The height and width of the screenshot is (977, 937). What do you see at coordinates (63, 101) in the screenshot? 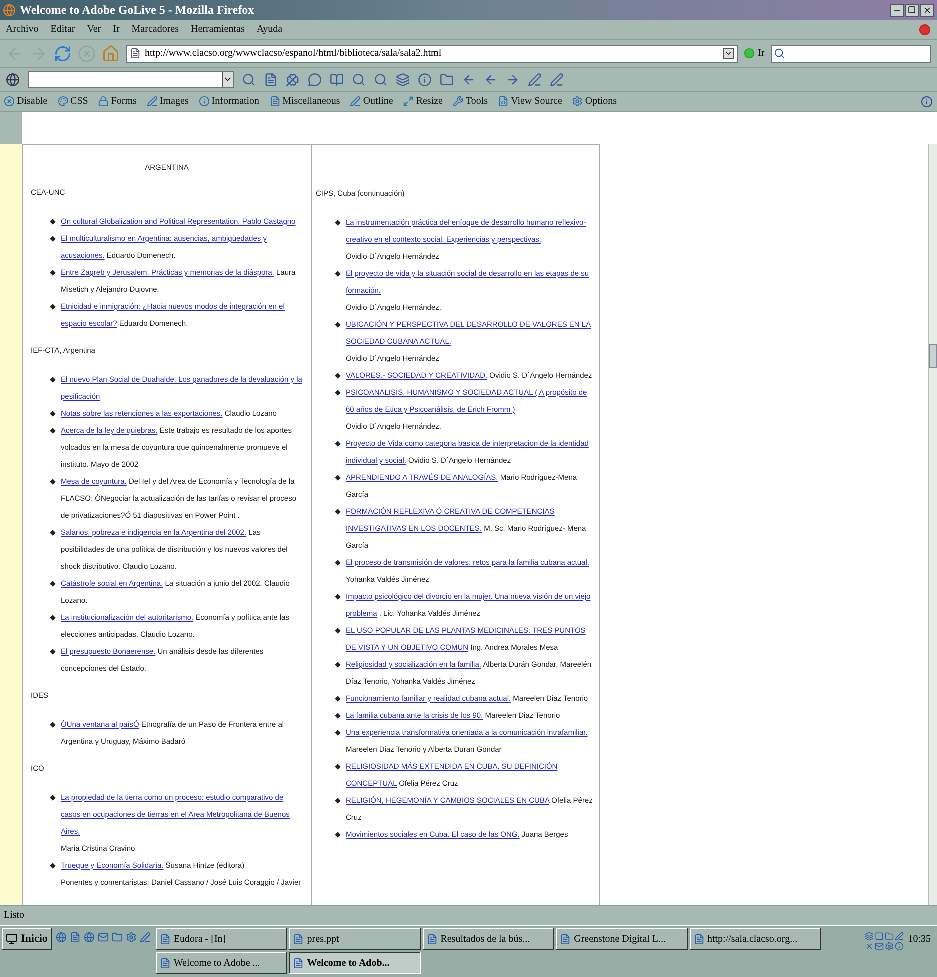
I see `palette-icon` at bounding box center [63, 101].